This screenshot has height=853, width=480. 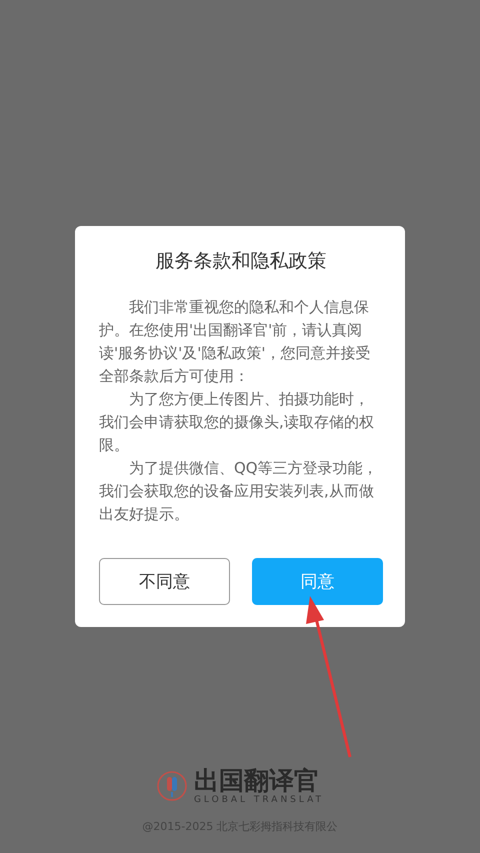 What do you see at coordinates (172, 786) in the screenshot?
I see `microphone-logo-icon` at bounding box center [172, 786].